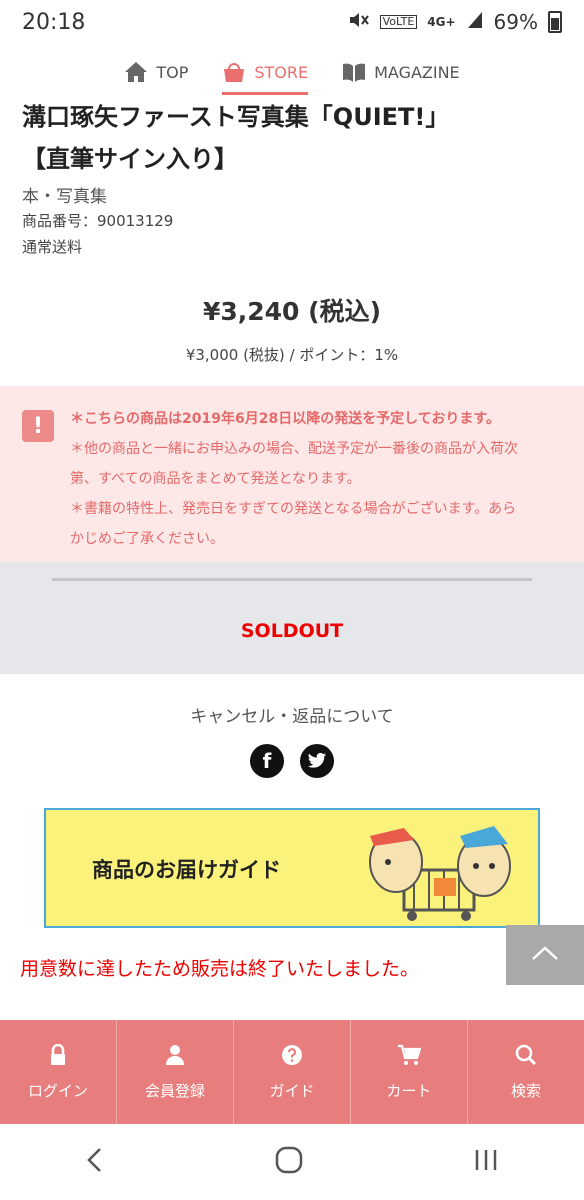 The image size is (584, 1200). I want to click on sold-out-message: 用意数に達したため販売は終了いたしました。, so click(220, 969).